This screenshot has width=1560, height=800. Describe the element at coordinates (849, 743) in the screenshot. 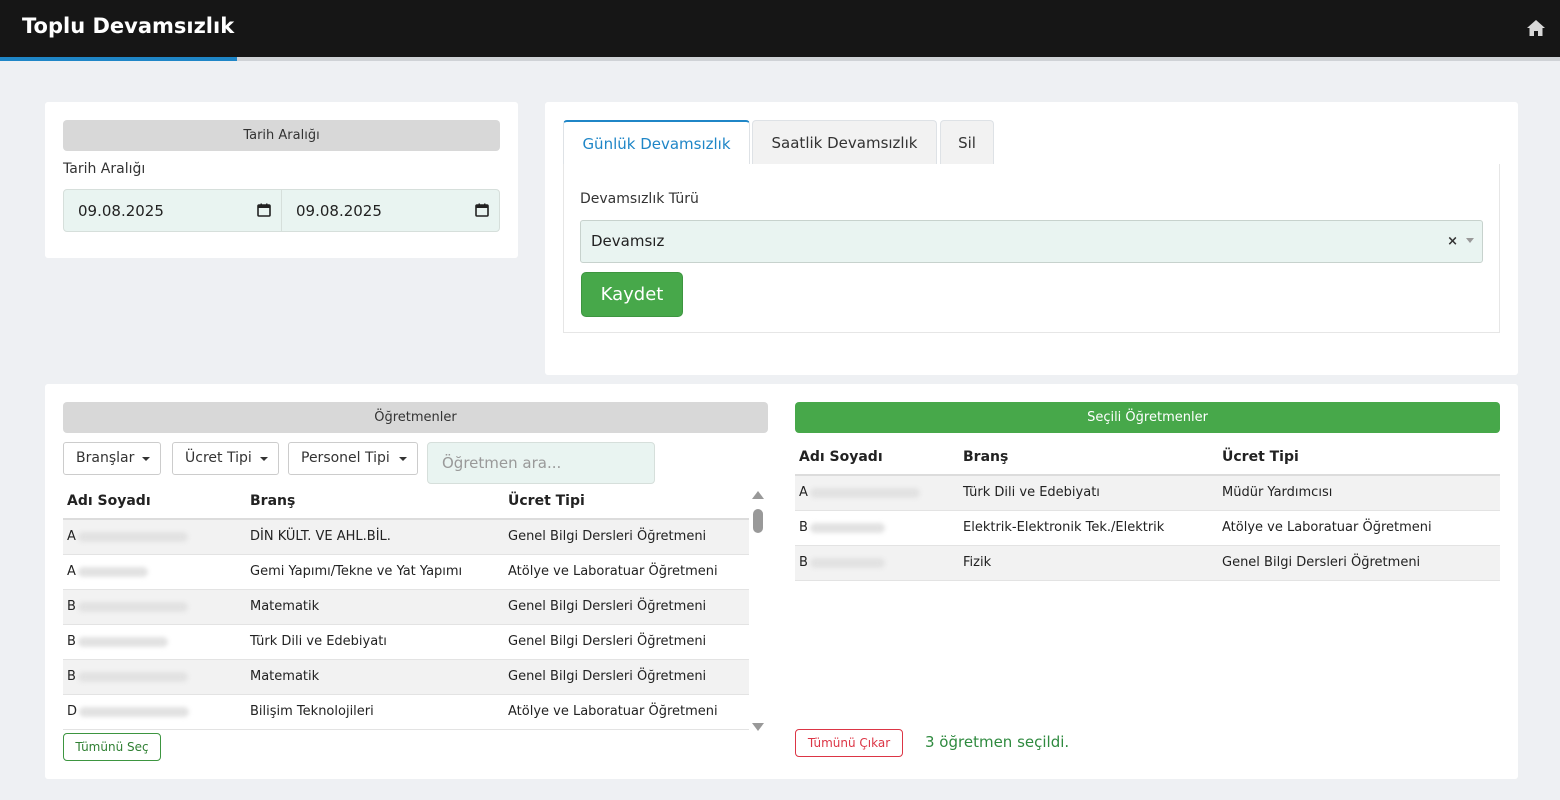

I see `remove-all-button: Tümünü Çıkar` at that location.